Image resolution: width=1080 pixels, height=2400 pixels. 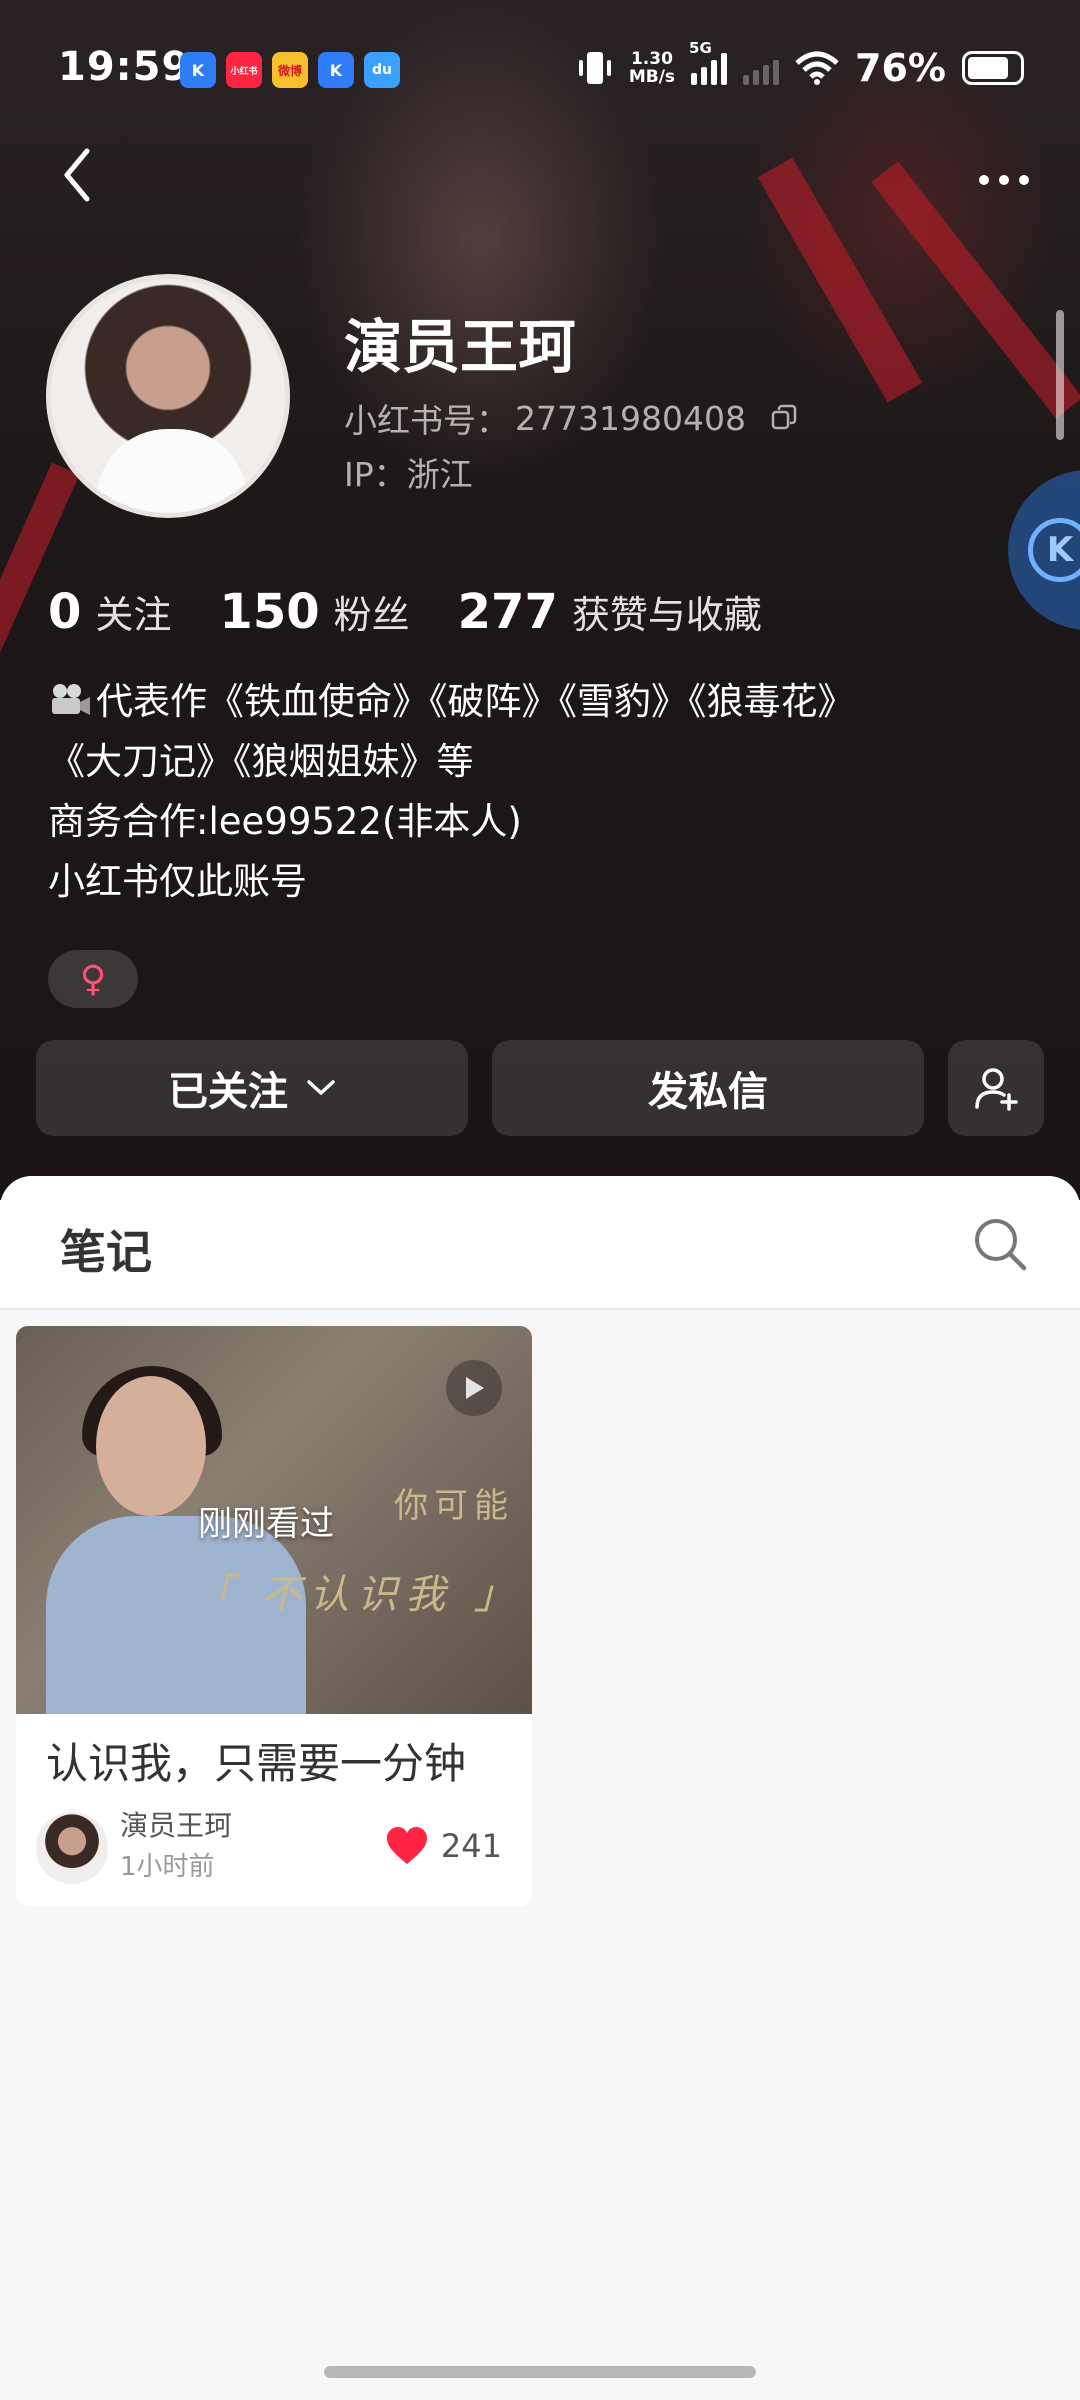 I want to click on note-author-avatar, so click(x=72, y=1848).